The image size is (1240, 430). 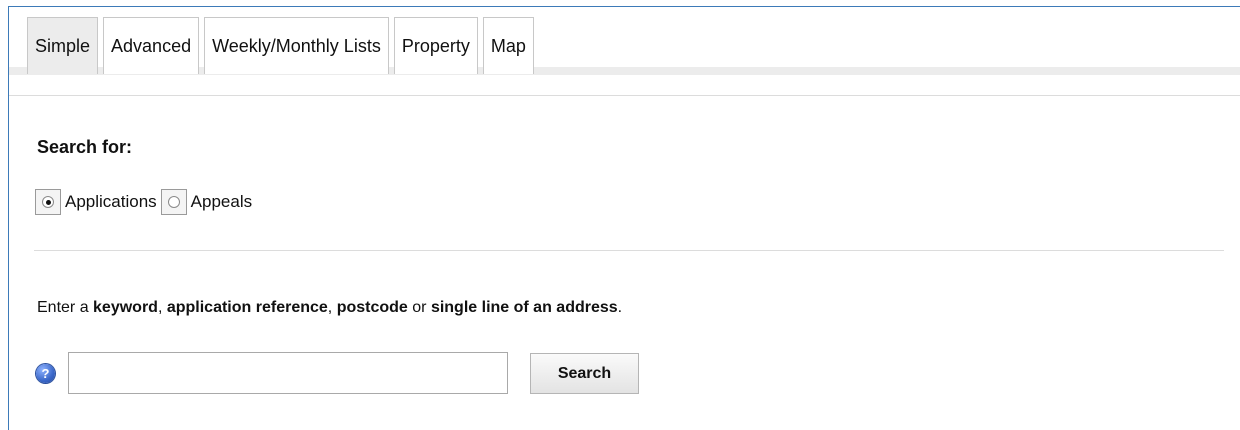 I want to click on tab-property: Property, so click(x=435, y=45).